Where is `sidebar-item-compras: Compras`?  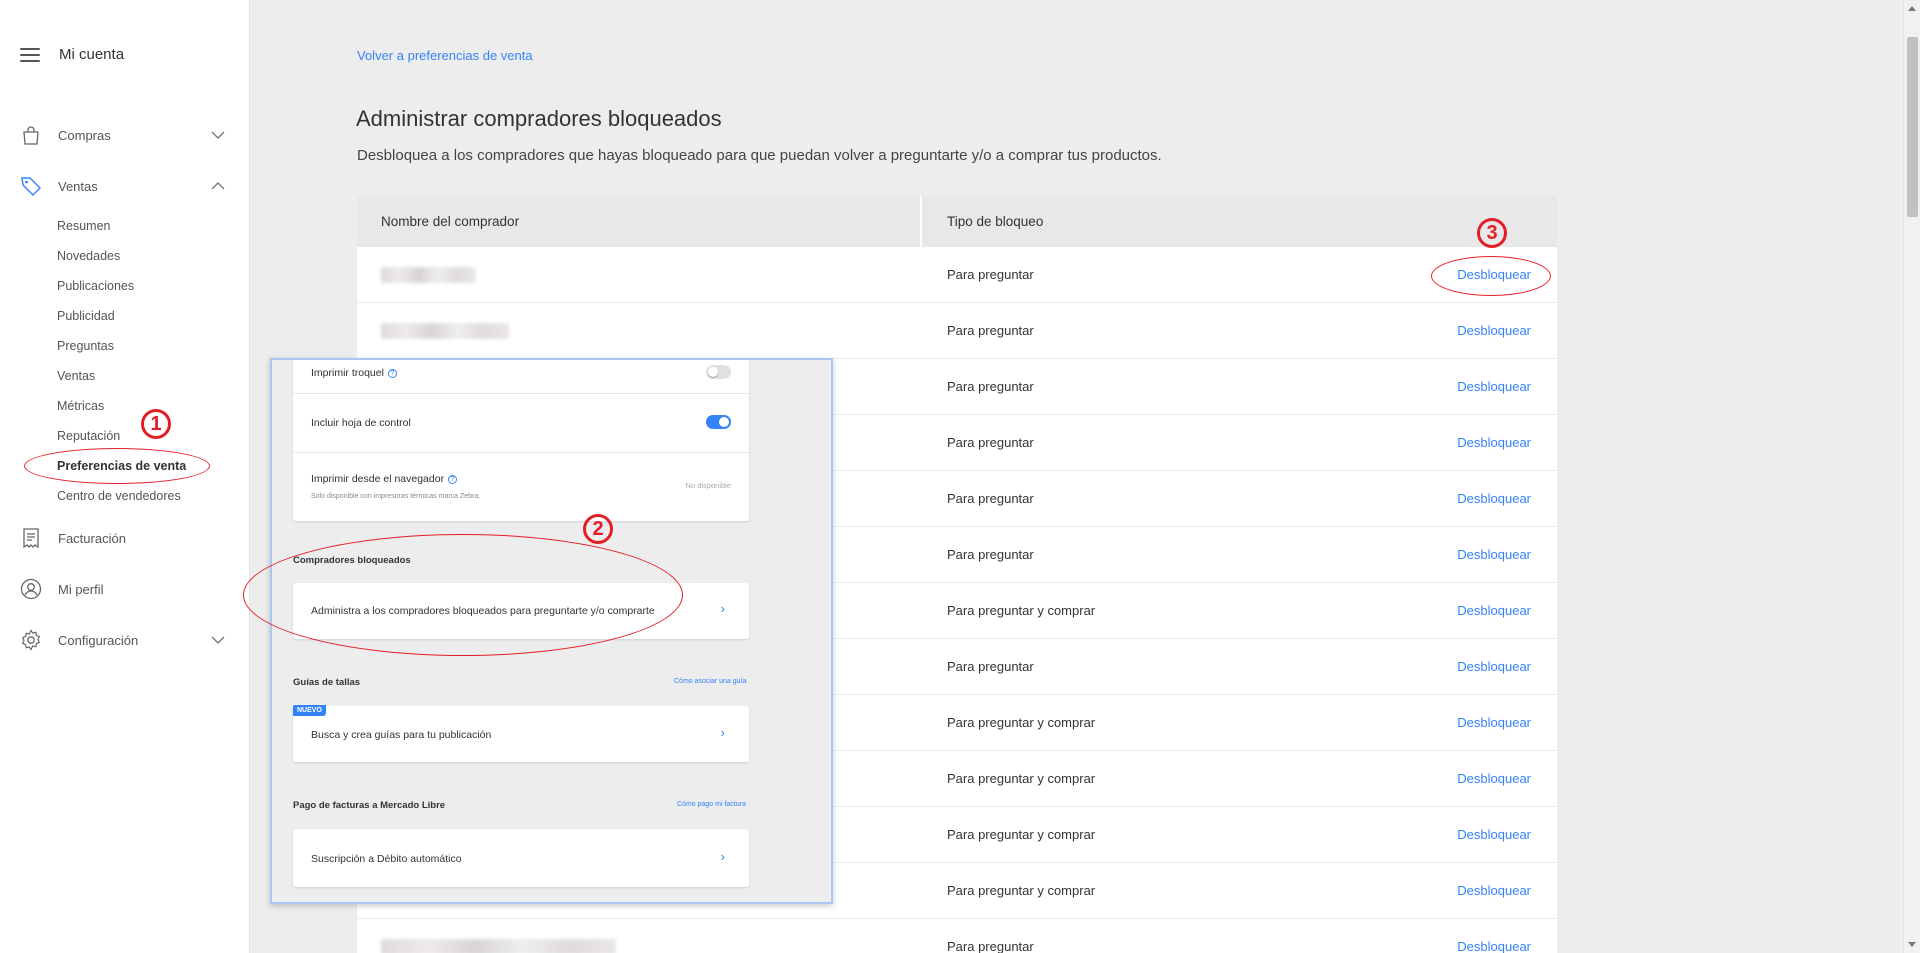
sidebar-item-compras: Compras is located at coordinates (122, 135).